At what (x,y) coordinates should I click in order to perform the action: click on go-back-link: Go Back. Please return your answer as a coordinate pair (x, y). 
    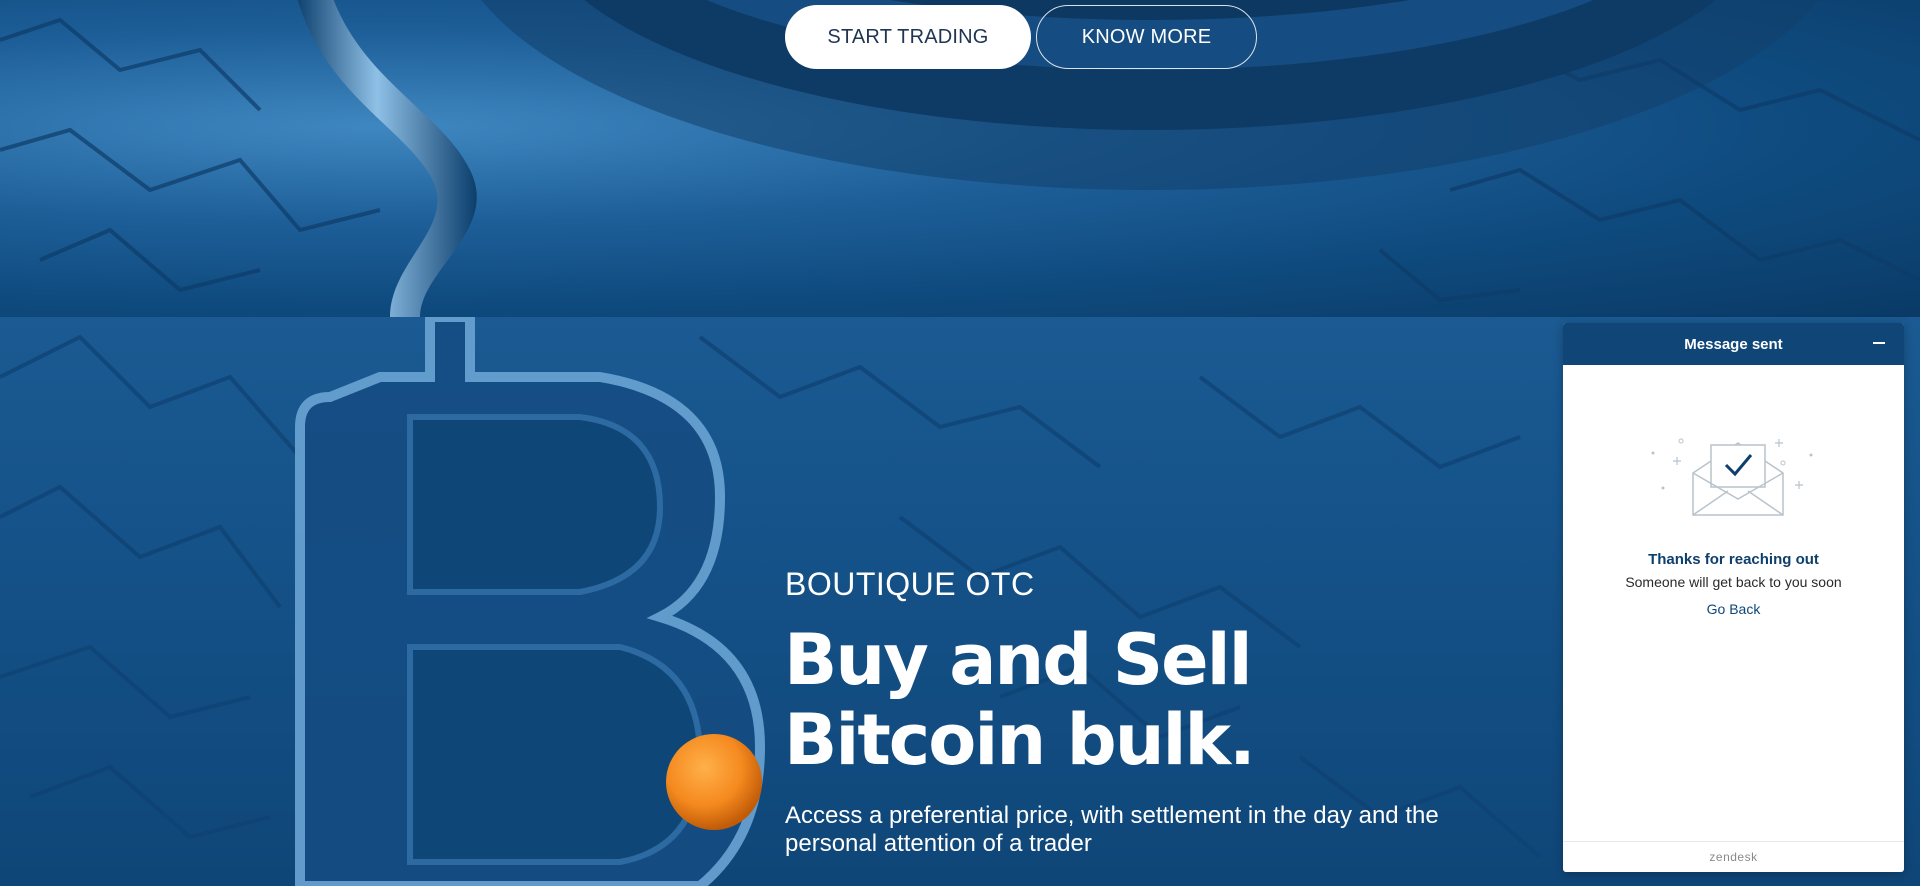
    Looking at the image, I should click on (1733, 609).